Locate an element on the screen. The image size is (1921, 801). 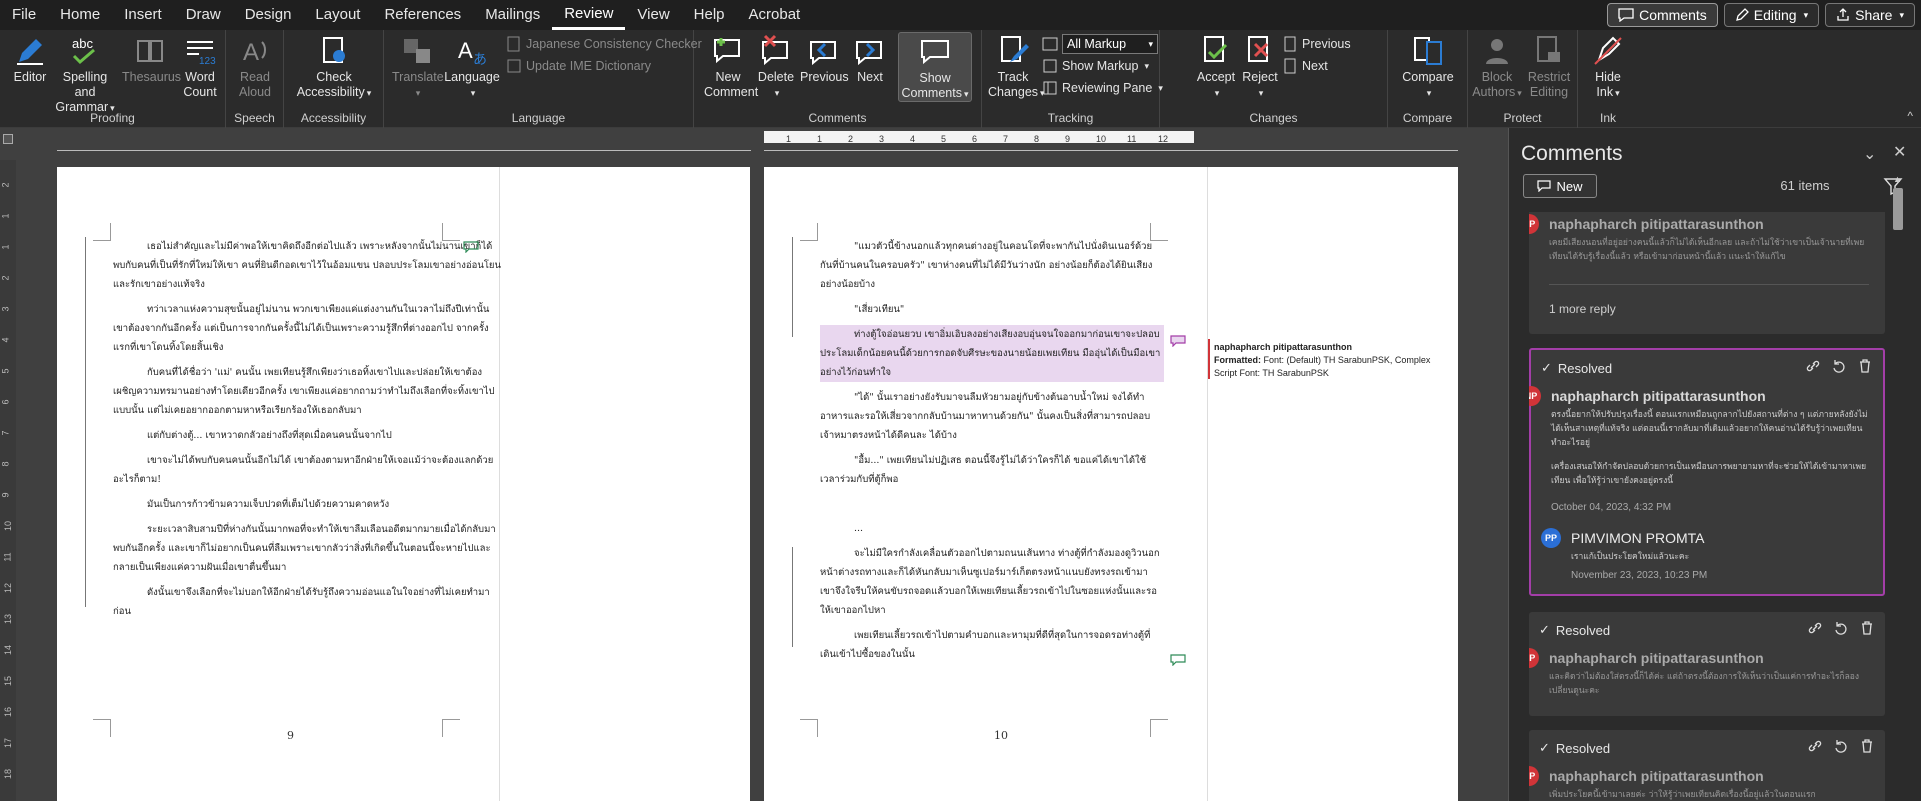
menu-references: References is located at coordinates (422, 15).